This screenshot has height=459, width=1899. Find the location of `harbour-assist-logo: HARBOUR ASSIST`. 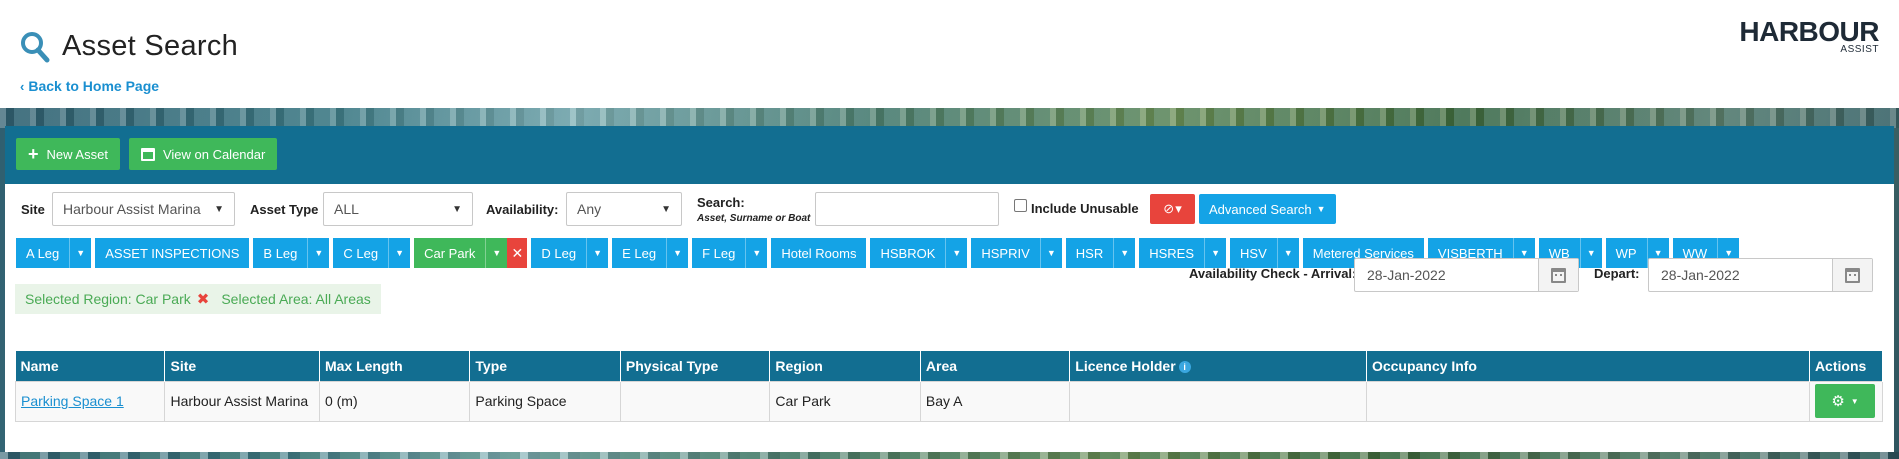

harbour-assist-logo: HARBOUR ASSIST is located at coordinates (1809, 37).